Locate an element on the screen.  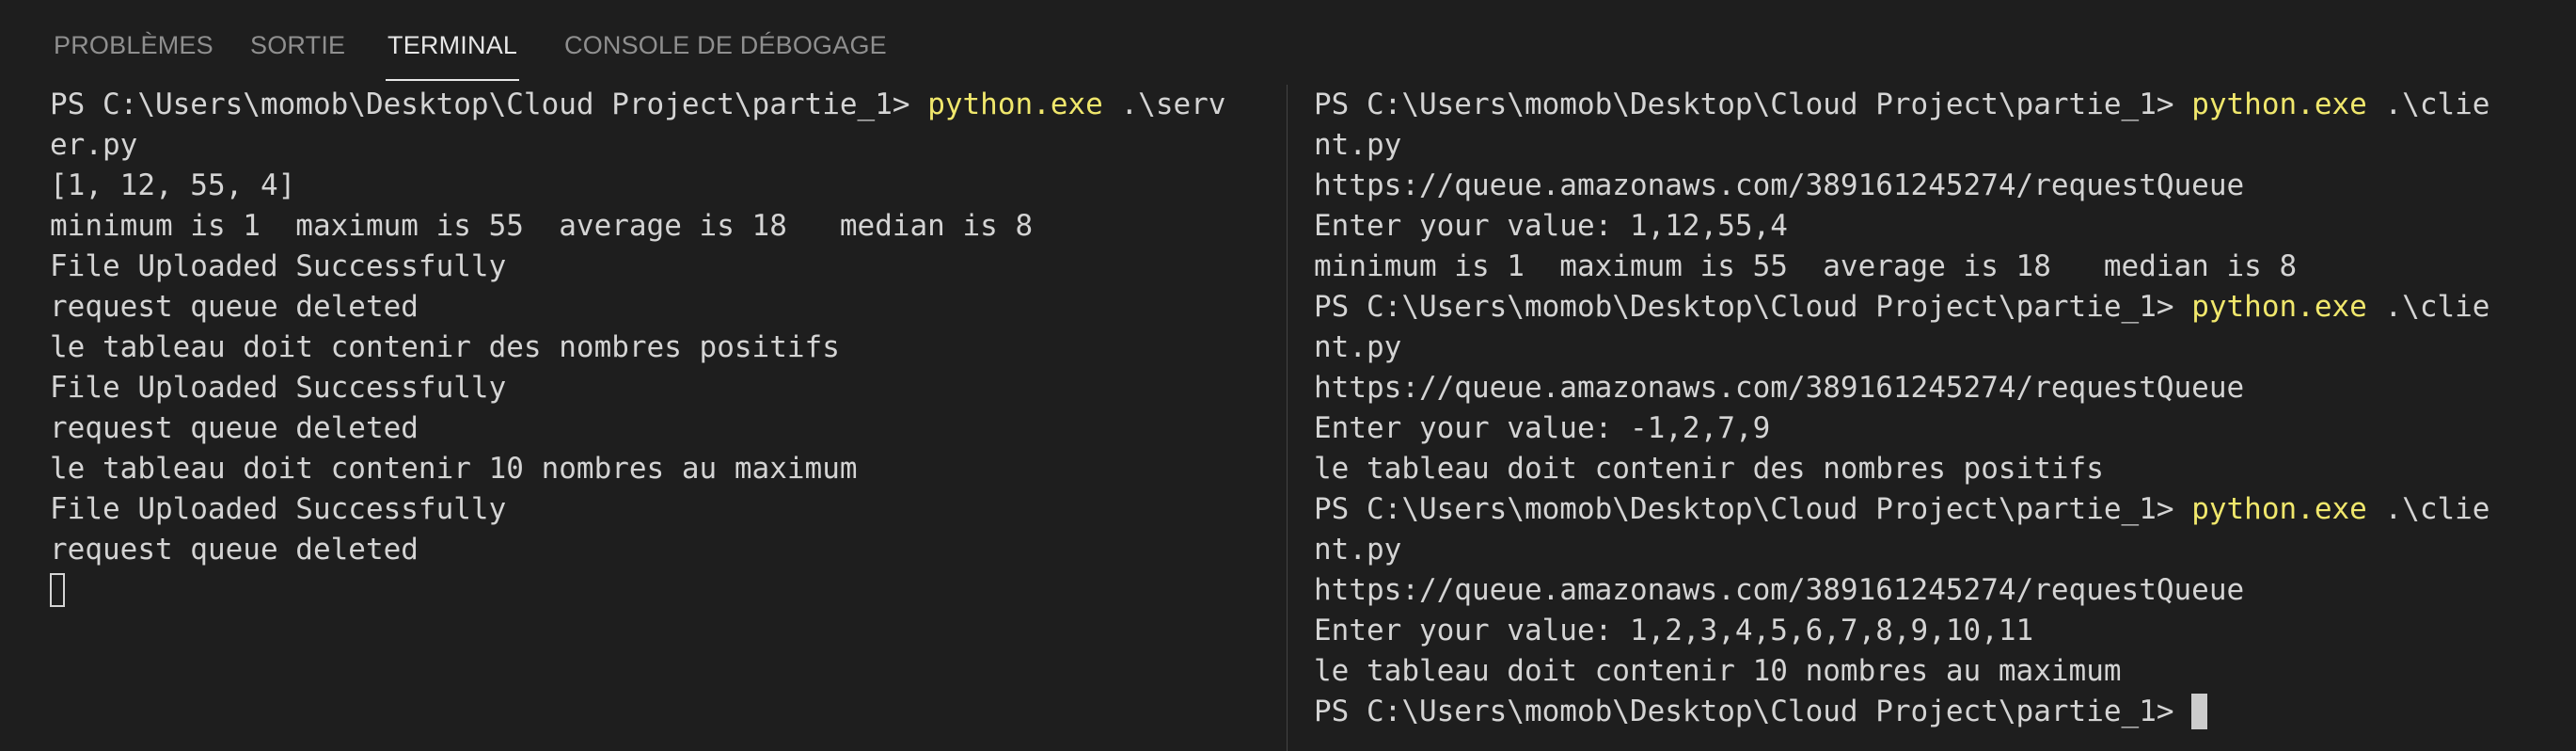
terminal-input-line is located at coordinates (637, 590).